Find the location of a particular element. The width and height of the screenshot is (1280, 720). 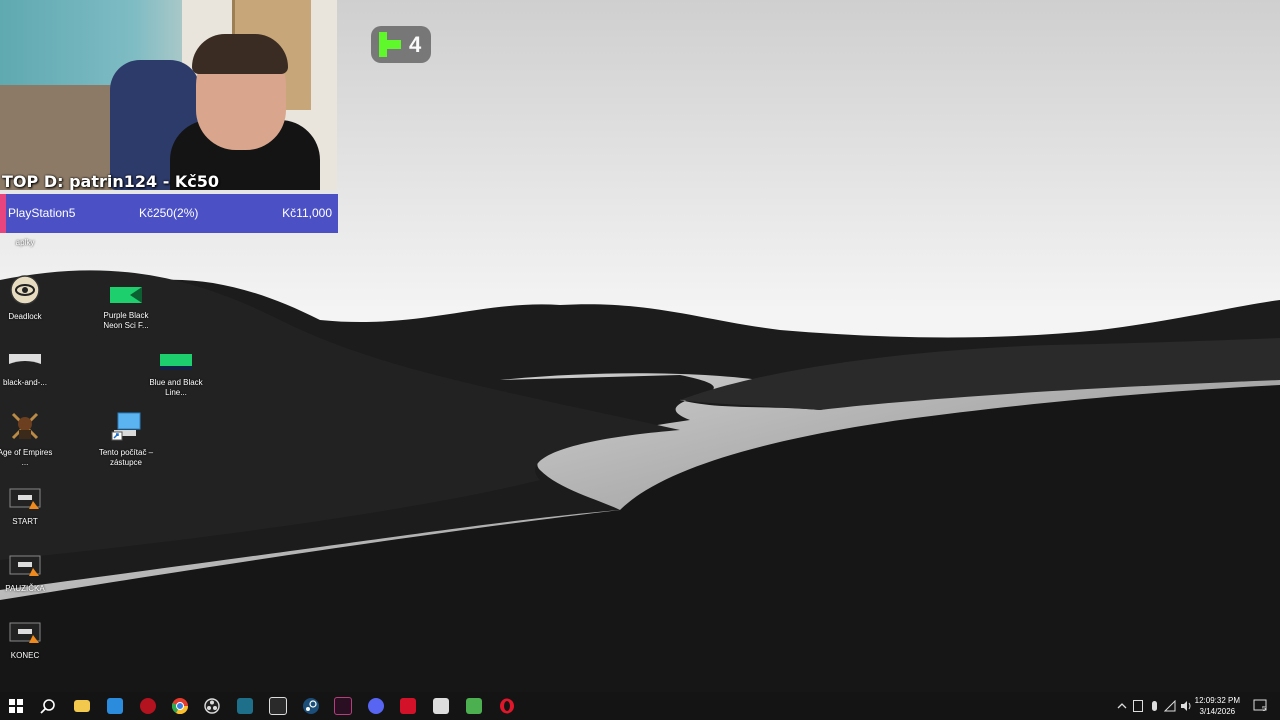

desktop-icon-label: KONEC is located at coordinates (25, 655).